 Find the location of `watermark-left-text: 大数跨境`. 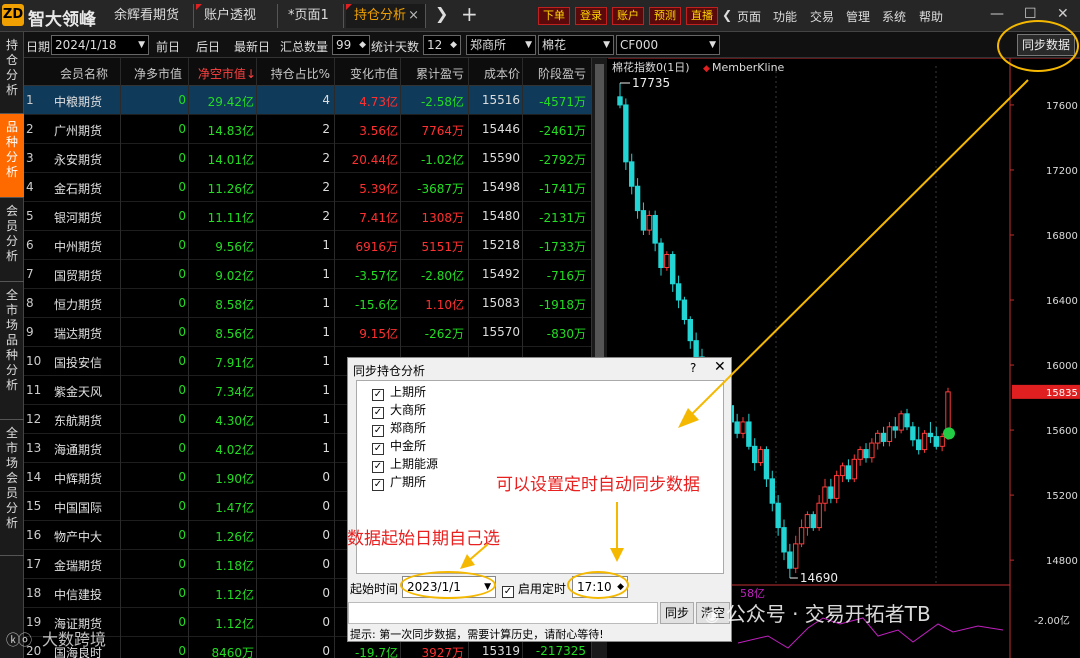

watermark-left-text: 大数跨境 is located at coordinates (74, 639).